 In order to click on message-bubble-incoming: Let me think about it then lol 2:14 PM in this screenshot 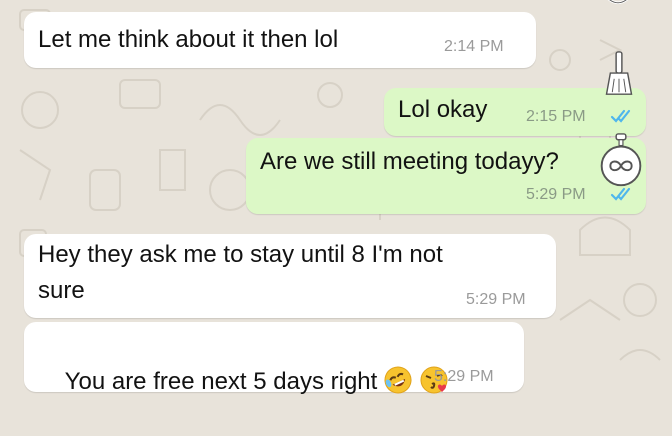, I will do `click(280, 40)`.